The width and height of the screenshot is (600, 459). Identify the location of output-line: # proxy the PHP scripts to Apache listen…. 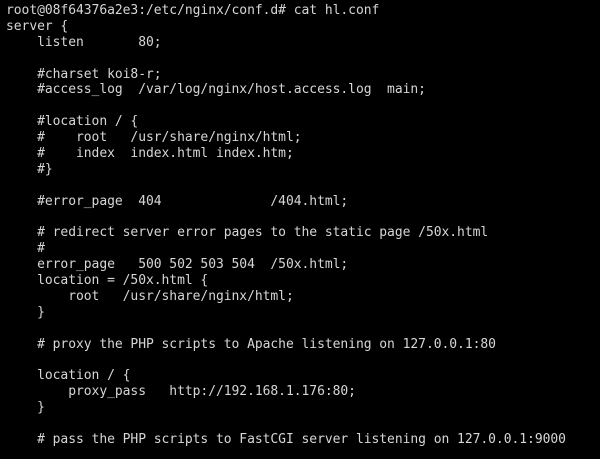
(251, 344).